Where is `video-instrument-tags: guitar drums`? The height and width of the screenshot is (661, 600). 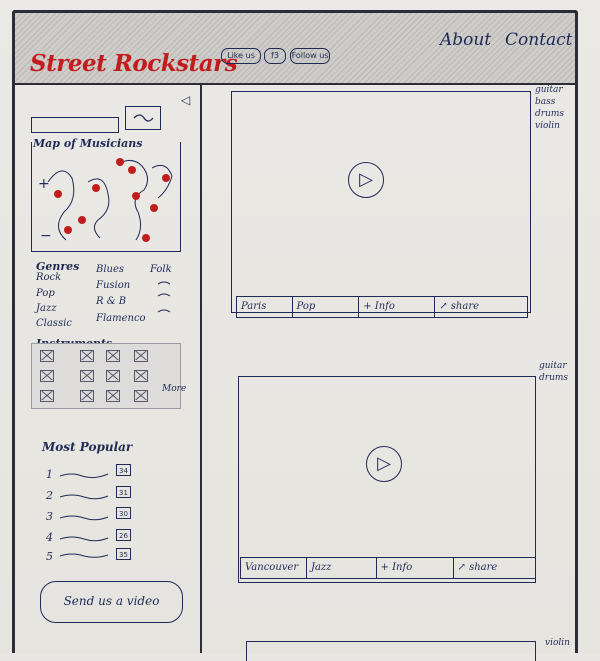 video-instrument-tags: guitar drums is located at coordinates (553, 372).